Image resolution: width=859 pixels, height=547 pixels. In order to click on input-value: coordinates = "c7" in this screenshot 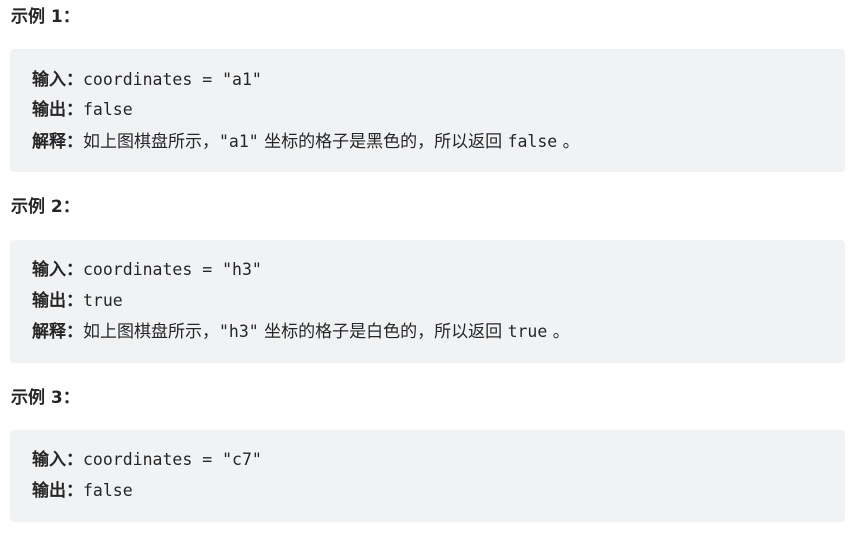, I will do `click(172, 459)`.